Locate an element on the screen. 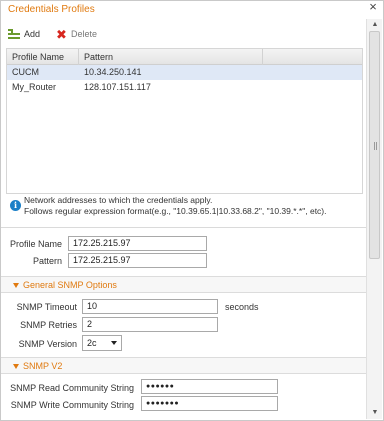 The width and height of the screenshot is (384, 421). vertical-scrollbar: ▲ ▼ is located at coordinates (374, 219).